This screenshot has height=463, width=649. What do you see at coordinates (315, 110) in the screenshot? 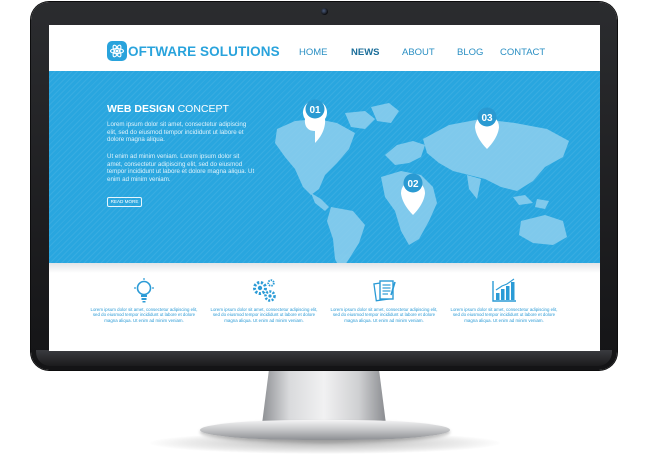
I see `map-pin-label: 01` at bounding box center [315, 110].